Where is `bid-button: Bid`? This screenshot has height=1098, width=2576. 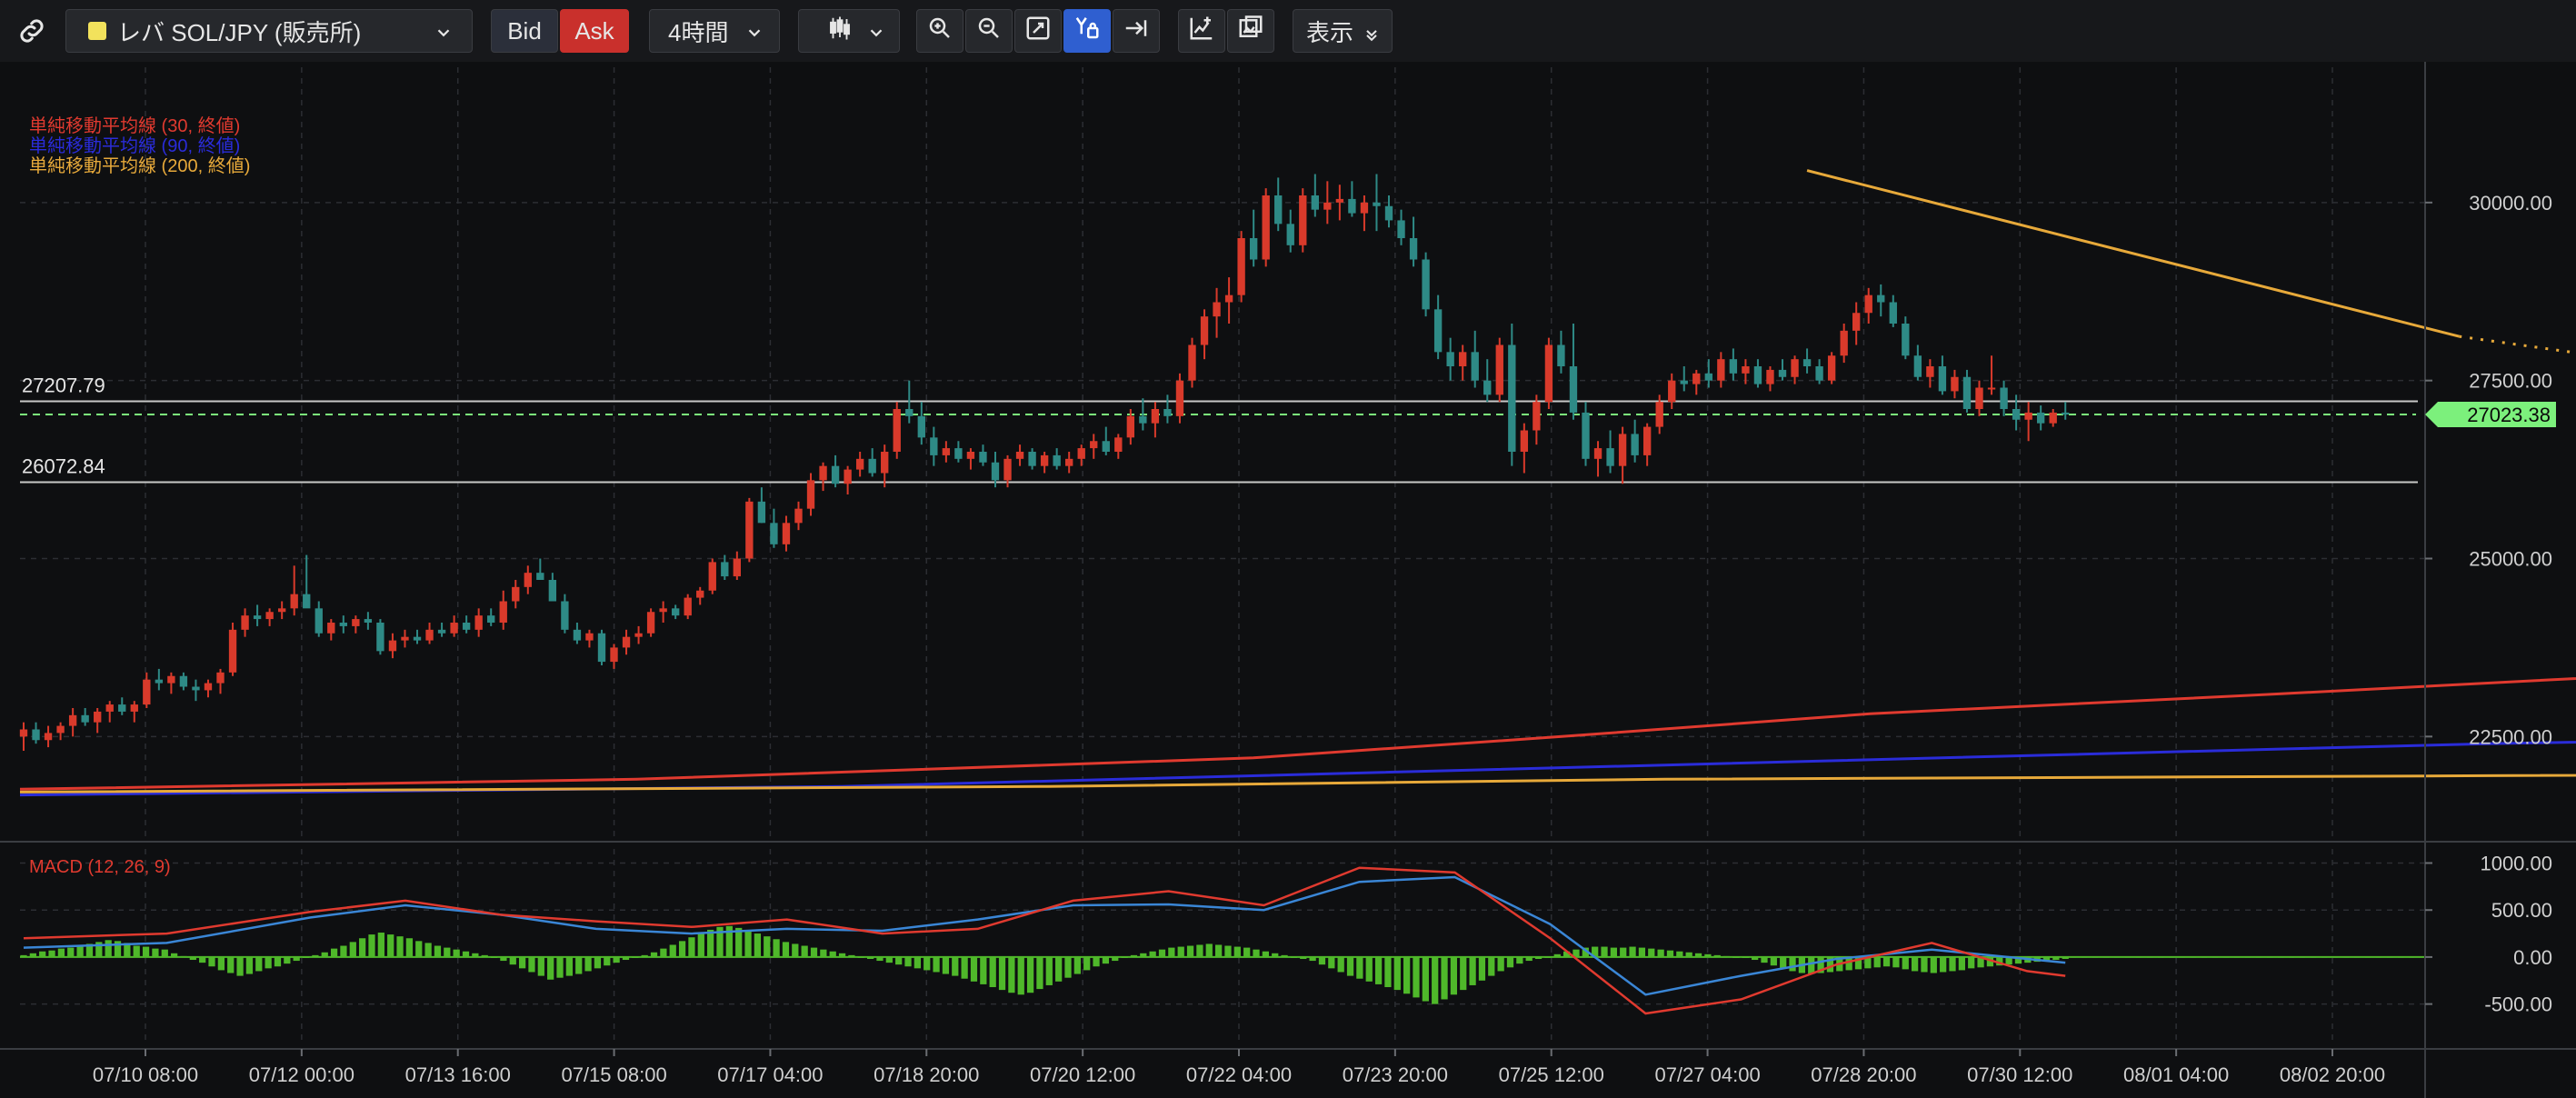 bid-button: Bid is located at coordinates (524, 31).